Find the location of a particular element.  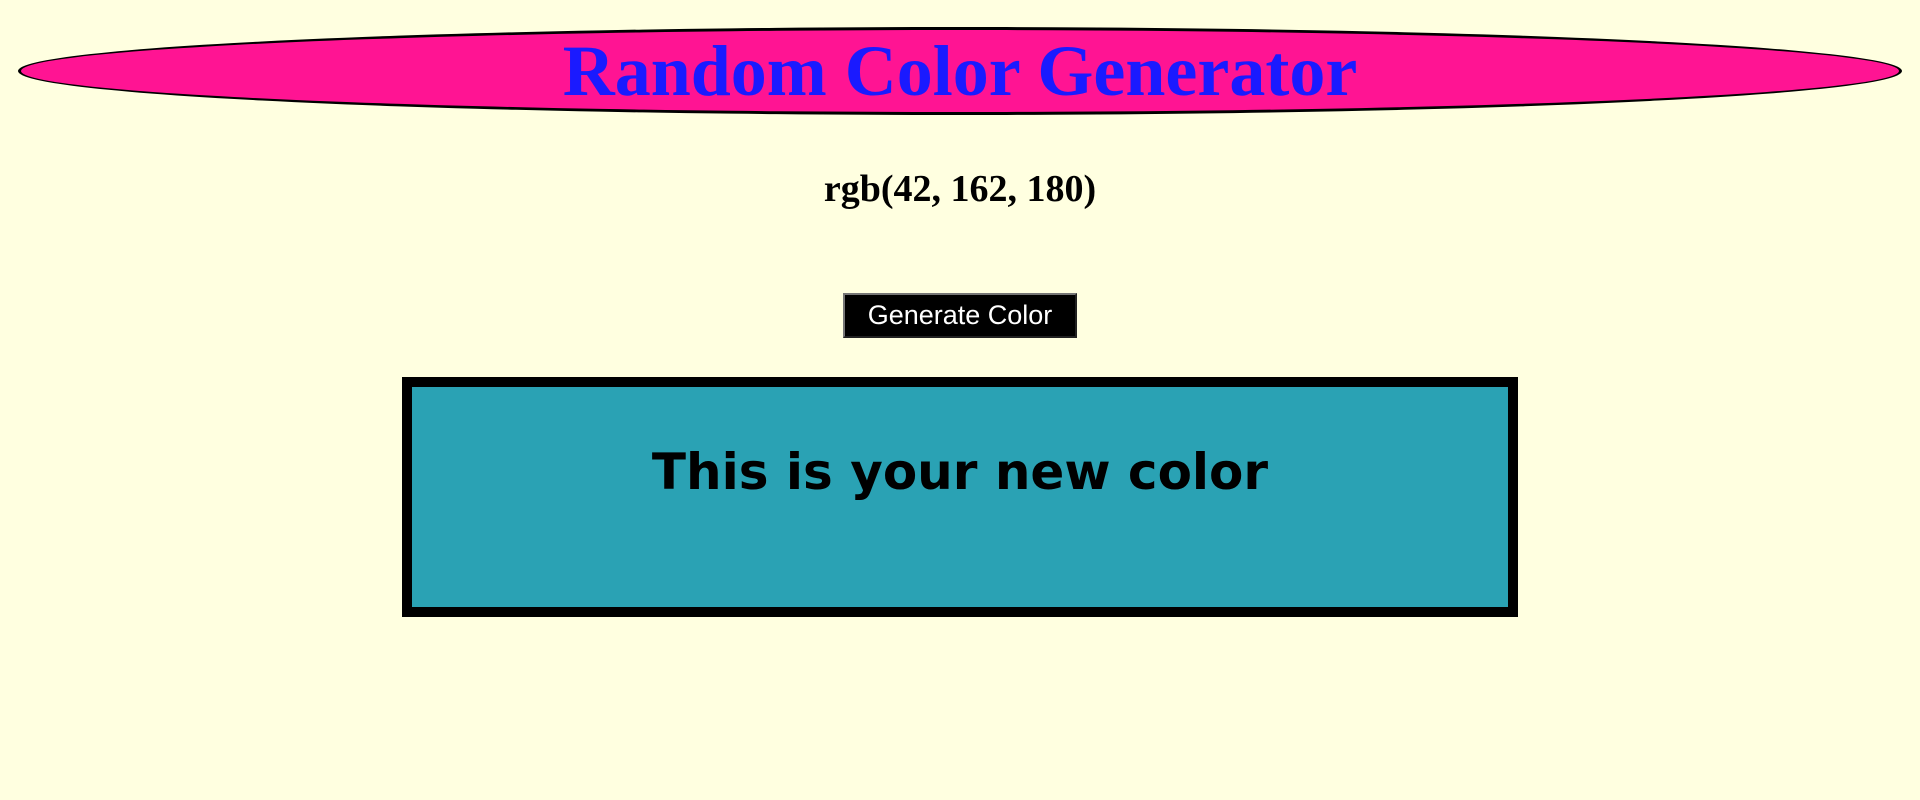

rgb-value-readout: rgb(42, 162, 180) is located at coordinates (960, 189).